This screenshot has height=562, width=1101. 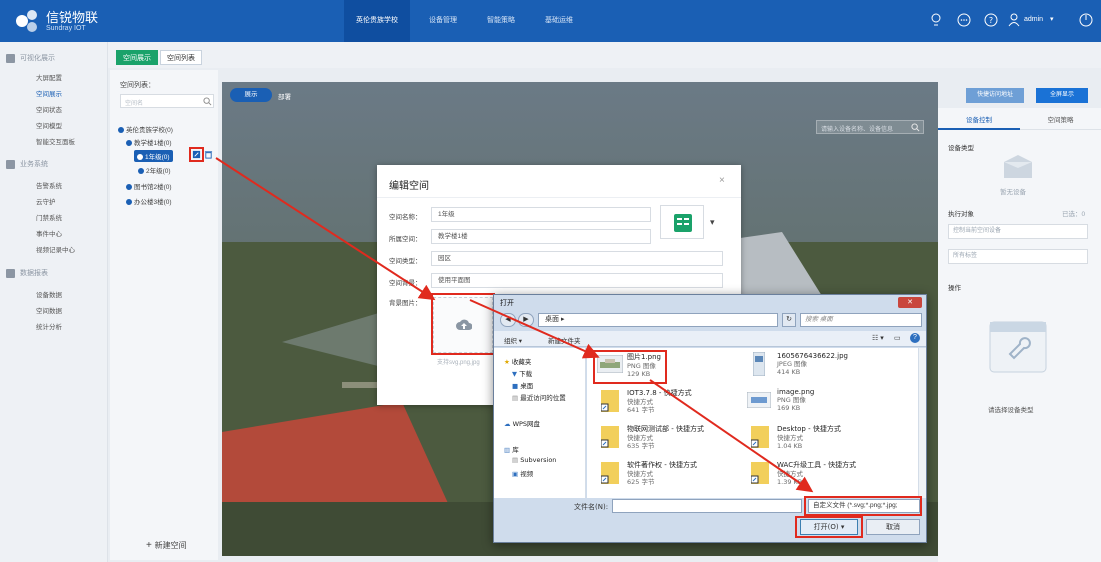 What do you see at coordinates (55, 141) in the screenshot?
I see `sidebar-item-smart-panel: 智能交互面板` at bounding box center [55, 141].